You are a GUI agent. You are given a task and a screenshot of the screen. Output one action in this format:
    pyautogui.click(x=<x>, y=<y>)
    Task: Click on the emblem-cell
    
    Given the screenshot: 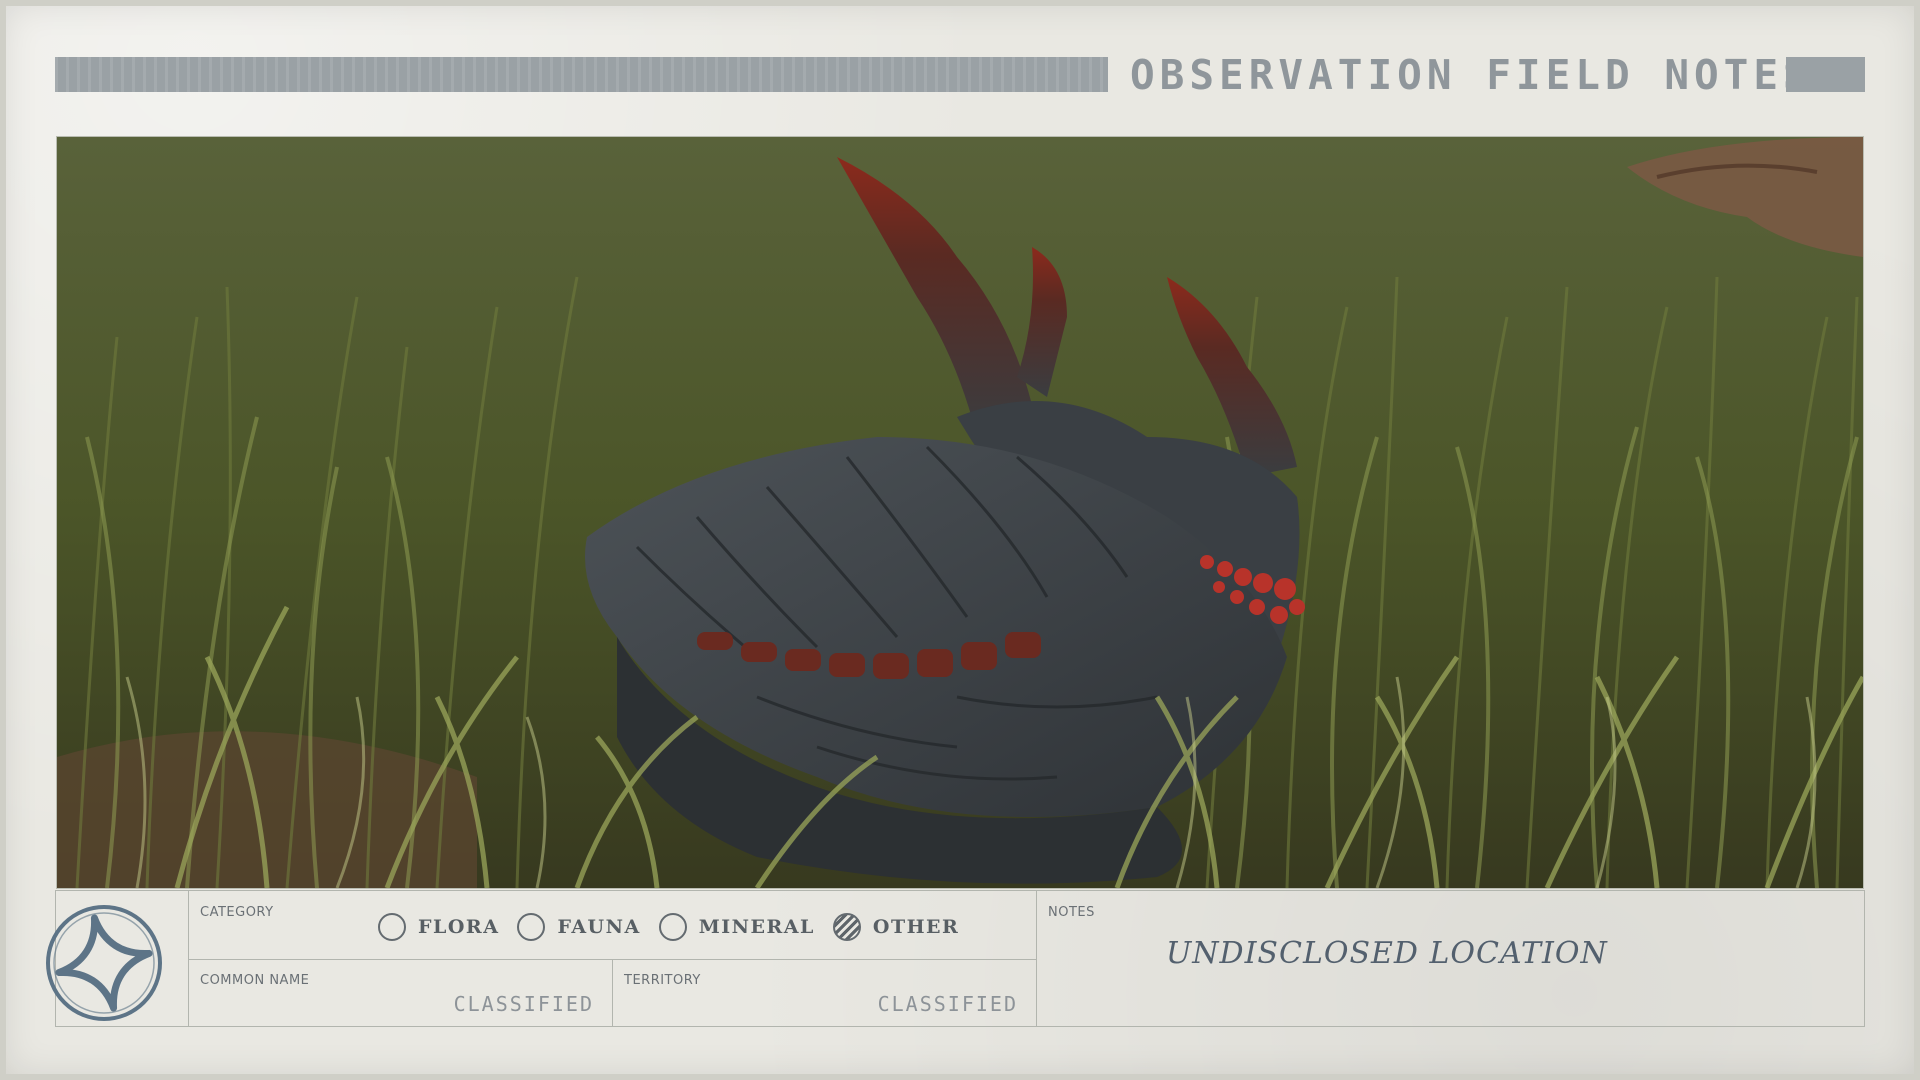 What is the action you would take?
    pyautogui.click(x=117, y=958)
    